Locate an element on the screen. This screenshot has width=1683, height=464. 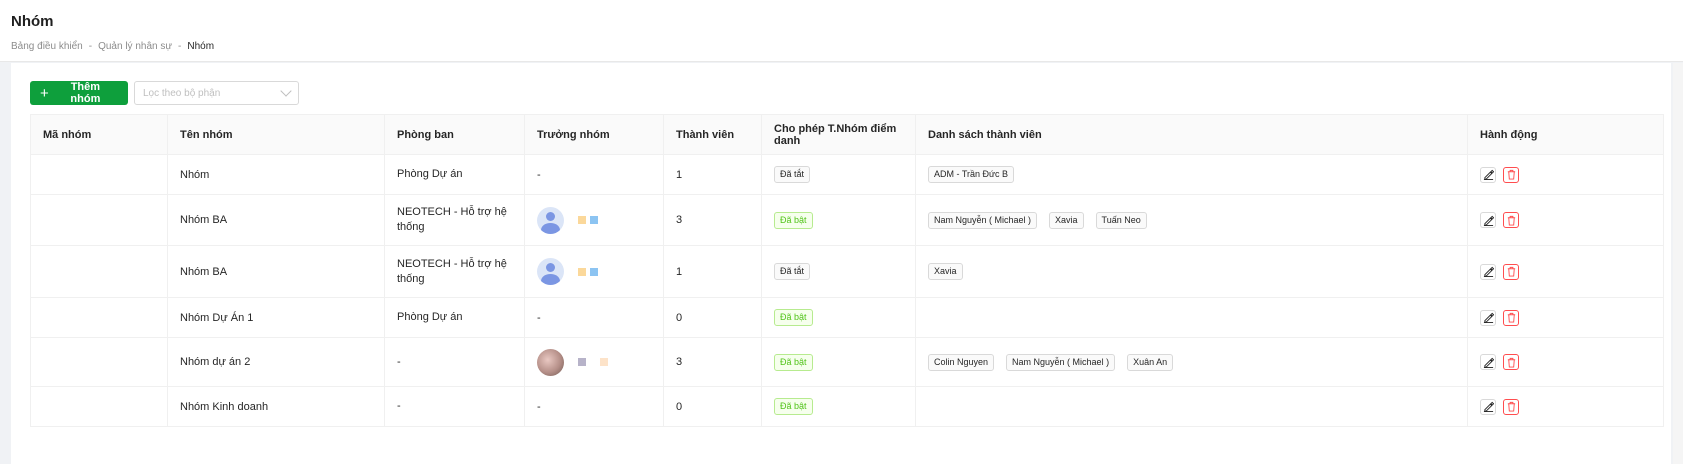
table-row: Nhóm Dự Án 1 Phòng Dự án - 0 Đã bật is located at coordinates (847, 317).